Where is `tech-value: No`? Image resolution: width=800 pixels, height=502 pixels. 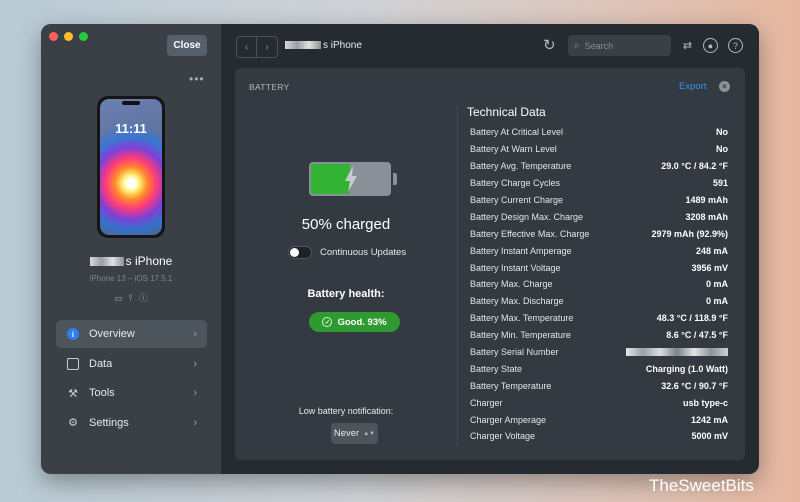 tech-value: No is located at coordinates (722, 149).